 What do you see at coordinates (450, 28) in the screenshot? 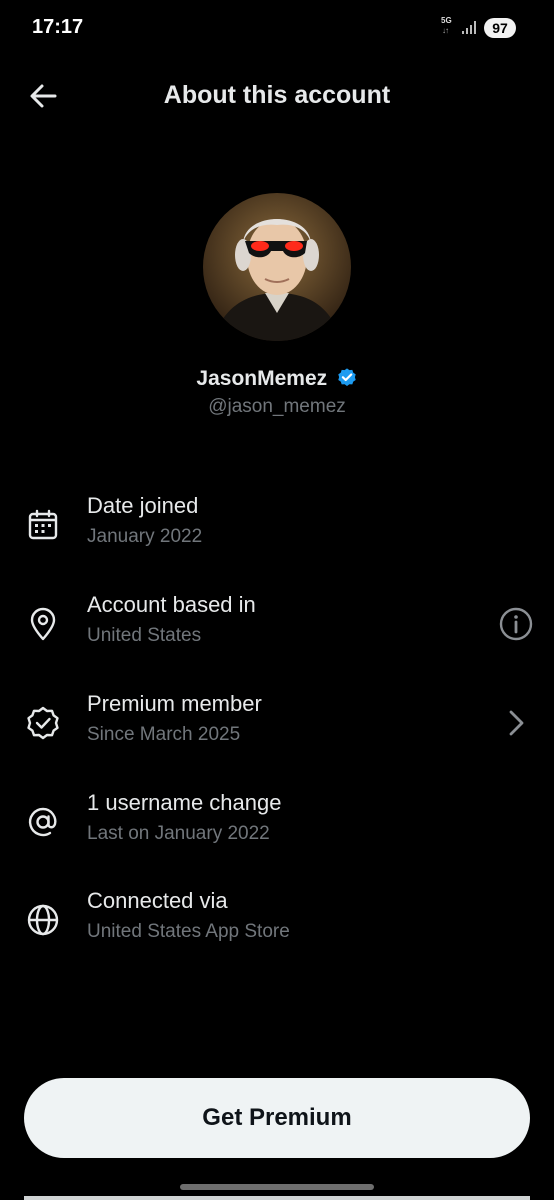
I see `network-indicator: 5G ↓↑` at bounding box center [450, 28].